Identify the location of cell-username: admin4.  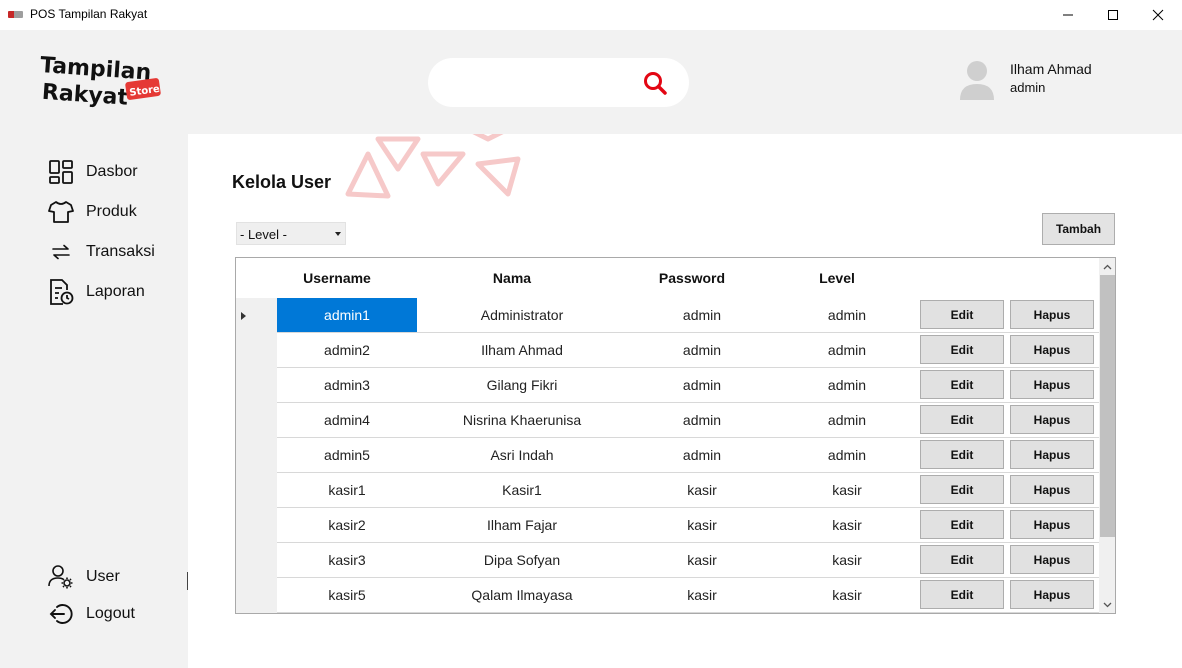
(347, 420).